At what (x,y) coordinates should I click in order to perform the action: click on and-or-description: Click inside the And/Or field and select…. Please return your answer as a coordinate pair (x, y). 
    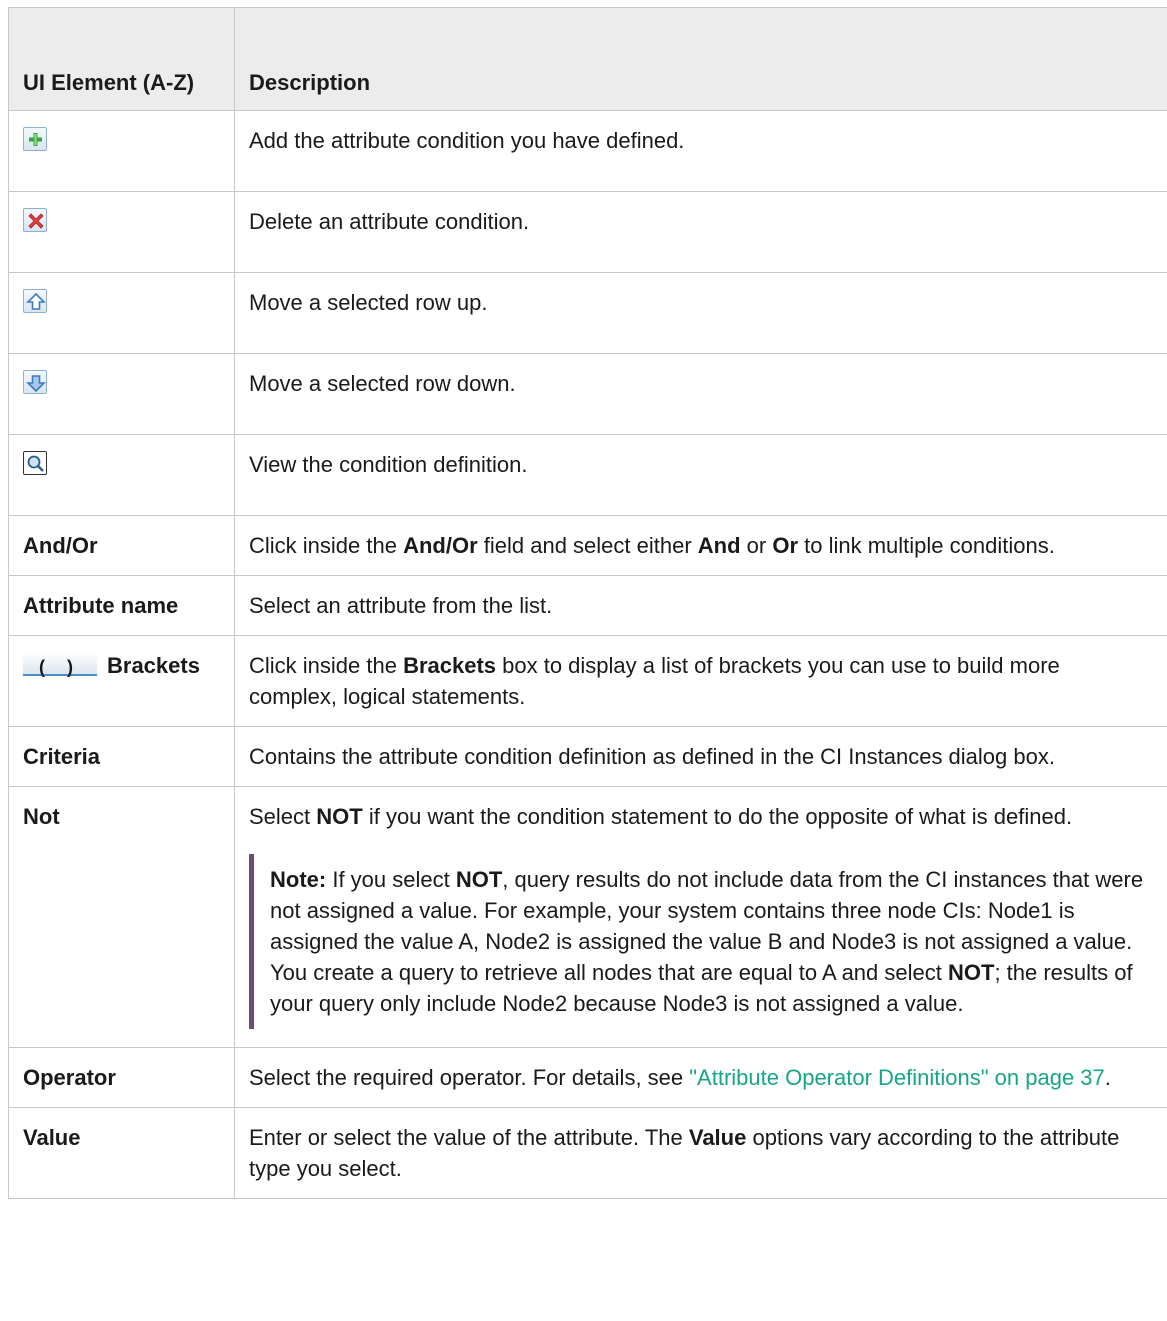
    Looking at the image, I should click on (700, 545).